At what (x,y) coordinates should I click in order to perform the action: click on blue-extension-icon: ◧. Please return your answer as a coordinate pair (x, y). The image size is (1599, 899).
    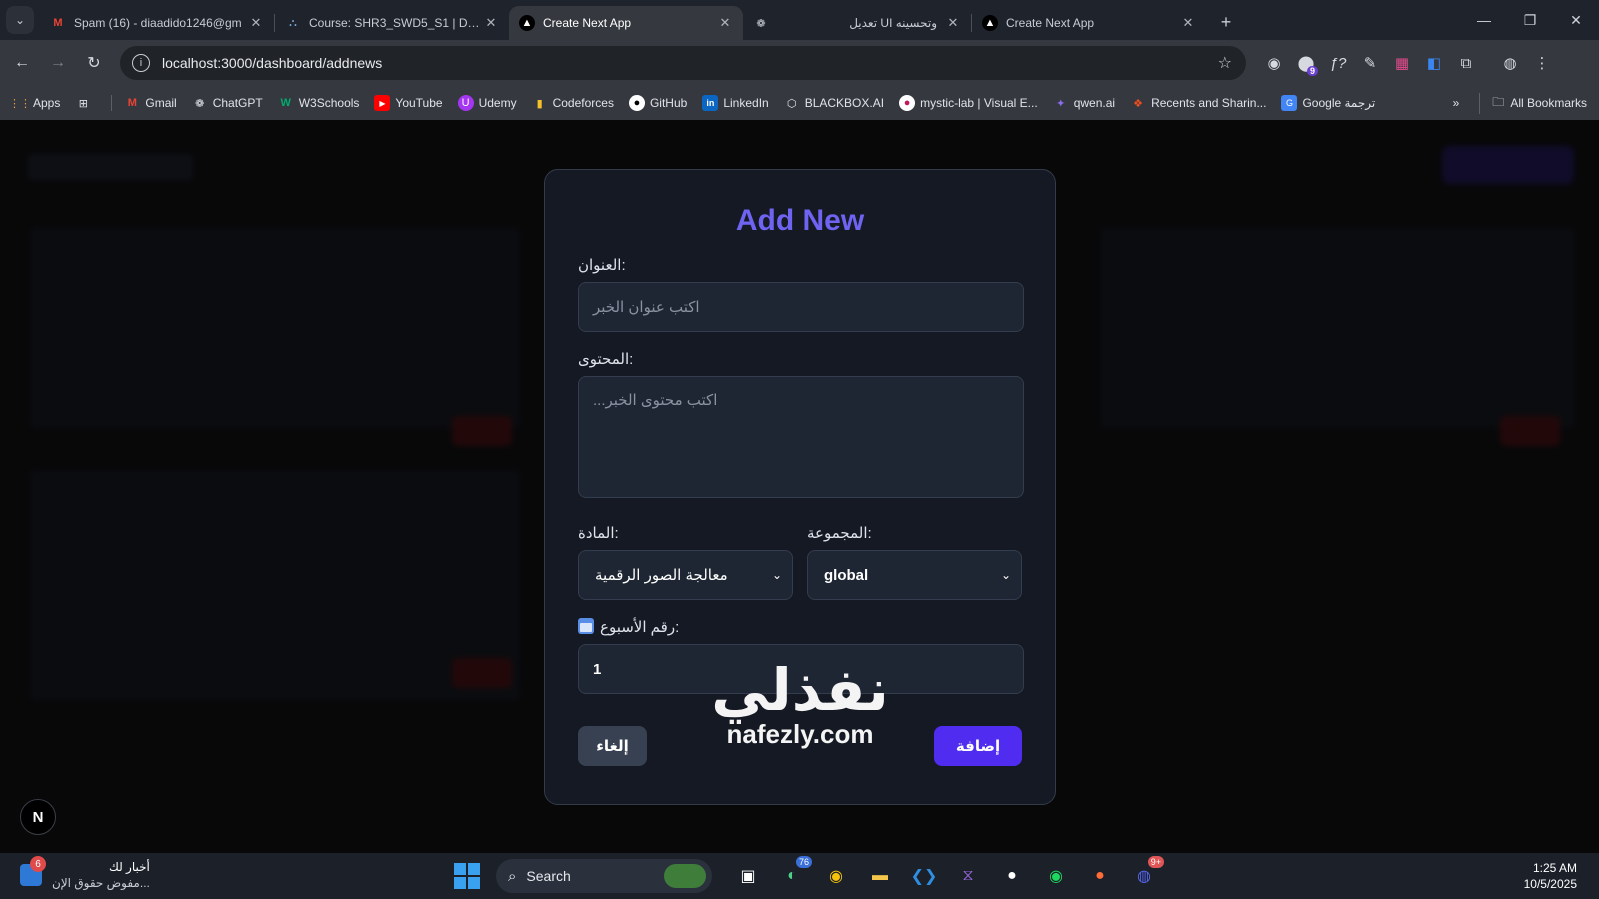
    Looking at the image, I should click on (1434, 63).